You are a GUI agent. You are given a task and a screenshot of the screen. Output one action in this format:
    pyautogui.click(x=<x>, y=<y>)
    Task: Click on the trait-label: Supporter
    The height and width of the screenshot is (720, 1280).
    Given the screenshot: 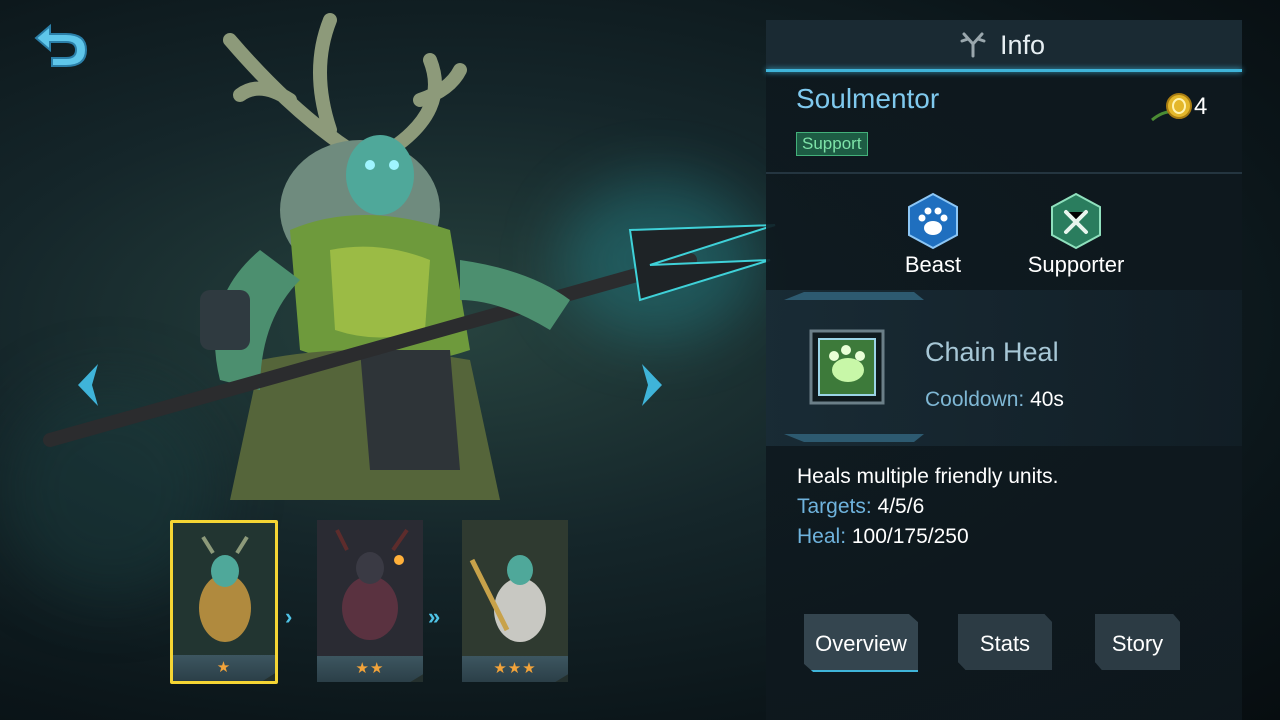 What is the action you would take?
    pyautogui.click(x=1076, y=264)
    